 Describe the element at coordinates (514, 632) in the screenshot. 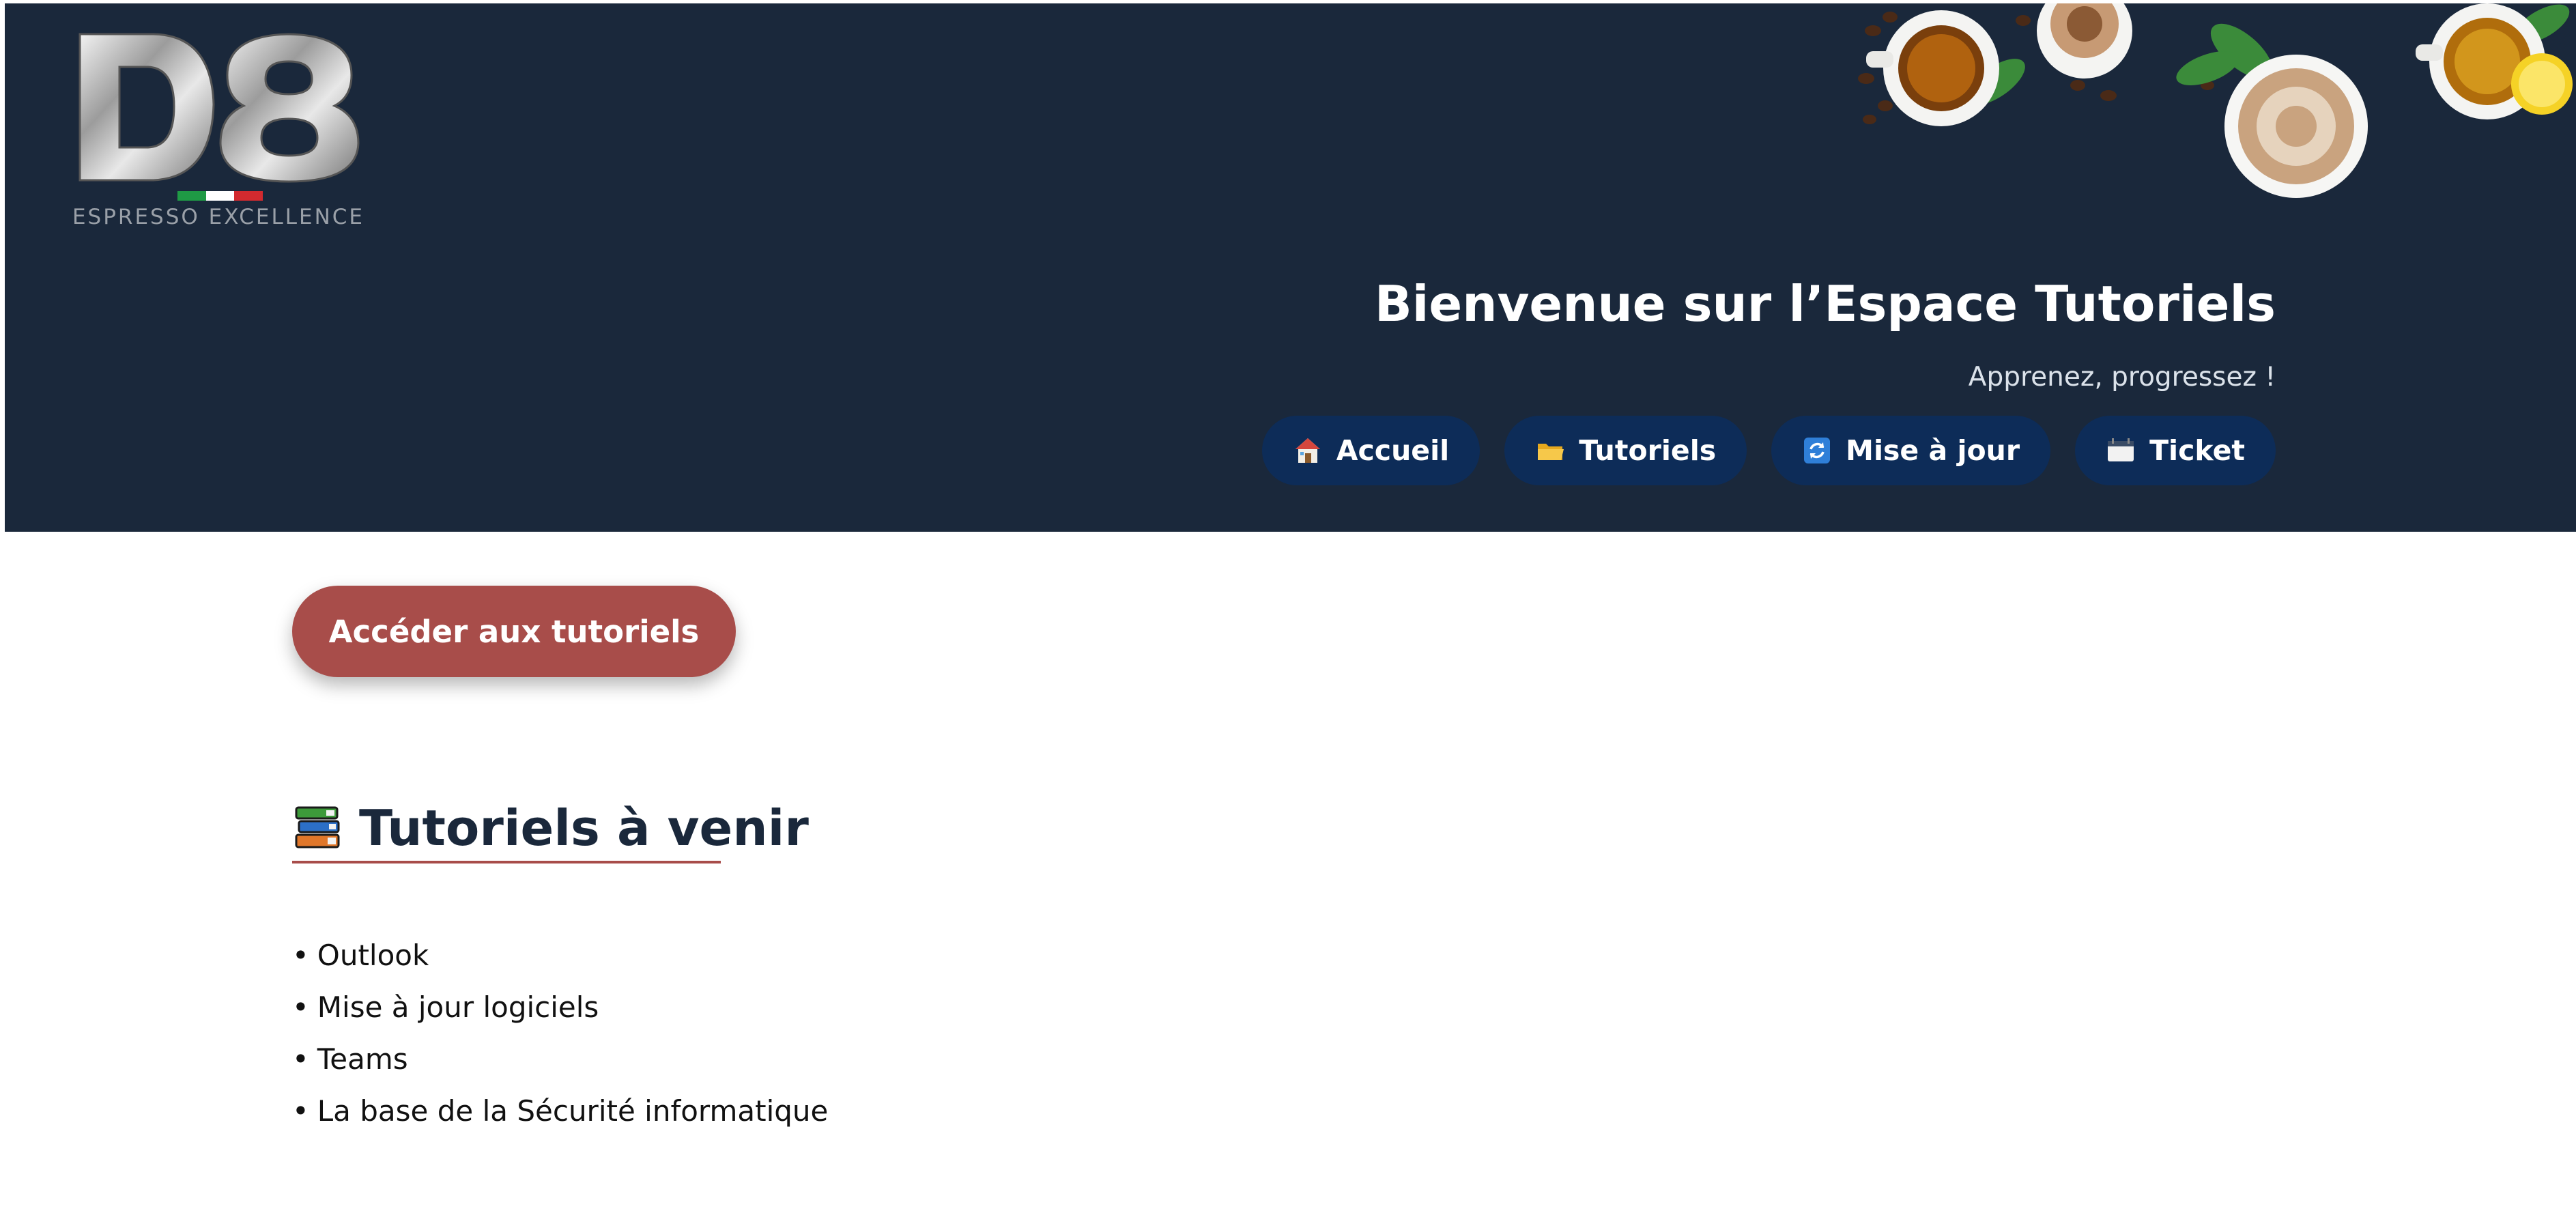

I see `access-tutorials-button: Accéder aux tutoriels` at that location.